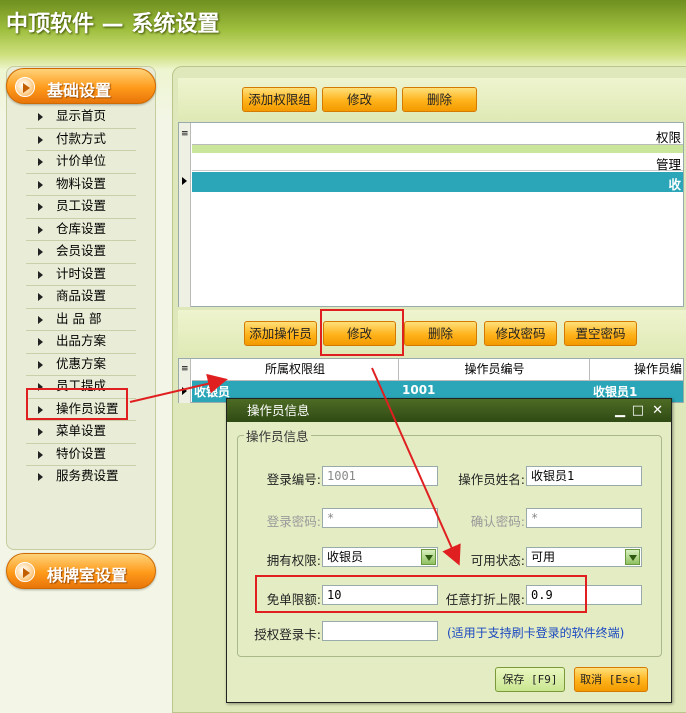 Image resolution: width=686 pixels, height=713 pixels. Describe the element at coordinates (178, 388) in the screenshot. I see `arrow-to-dialog` at that location.